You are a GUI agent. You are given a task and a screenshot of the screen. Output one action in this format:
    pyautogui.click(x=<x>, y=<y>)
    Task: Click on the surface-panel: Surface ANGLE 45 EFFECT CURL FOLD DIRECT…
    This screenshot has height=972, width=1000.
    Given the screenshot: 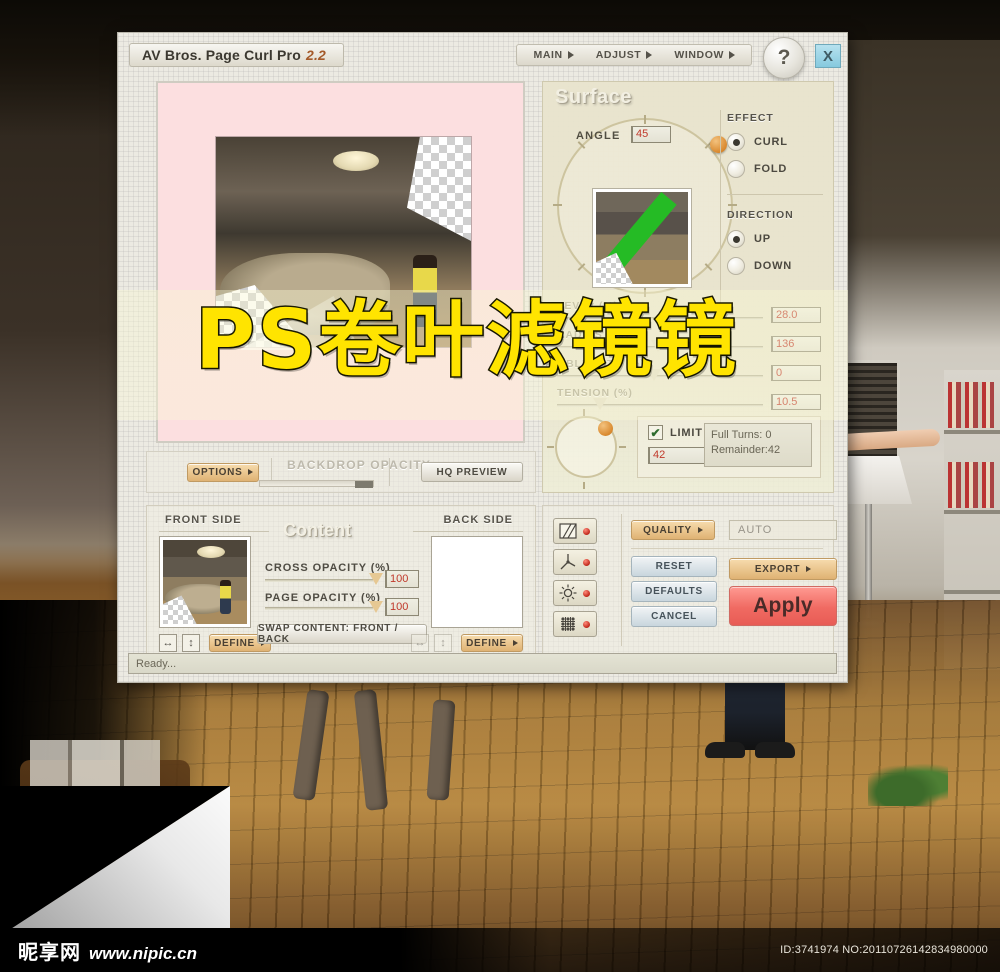 What is the action you would take?
    pyautogui.click(x=688, y=287)
    